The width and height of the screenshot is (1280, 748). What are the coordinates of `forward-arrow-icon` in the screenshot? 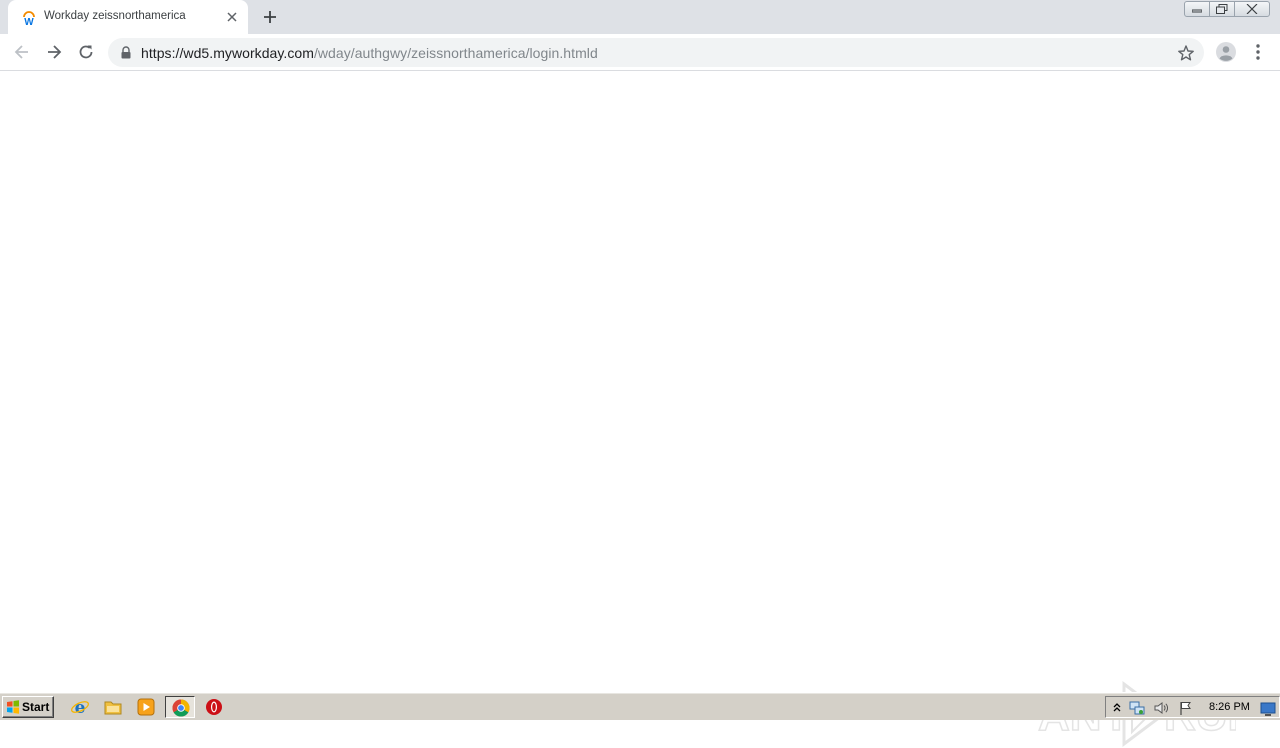 It's located at (54, 52).